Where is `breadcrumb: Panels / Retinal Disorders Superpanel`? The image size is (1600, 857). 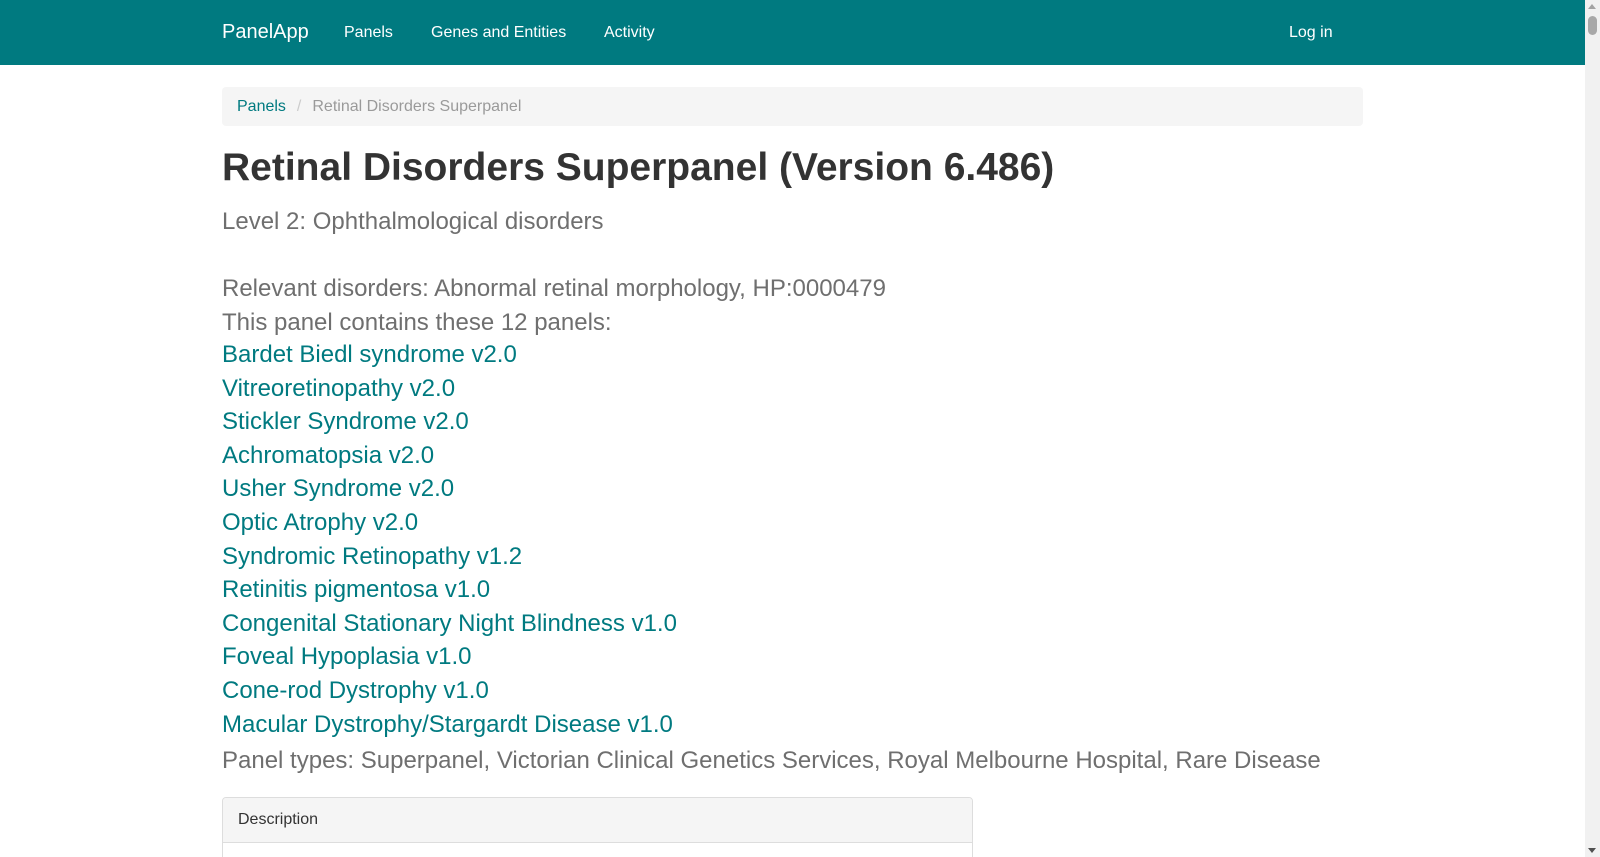
breadcrumb: Panels / Retinal Disorders Superpanel is located at coordinates (792, 106).